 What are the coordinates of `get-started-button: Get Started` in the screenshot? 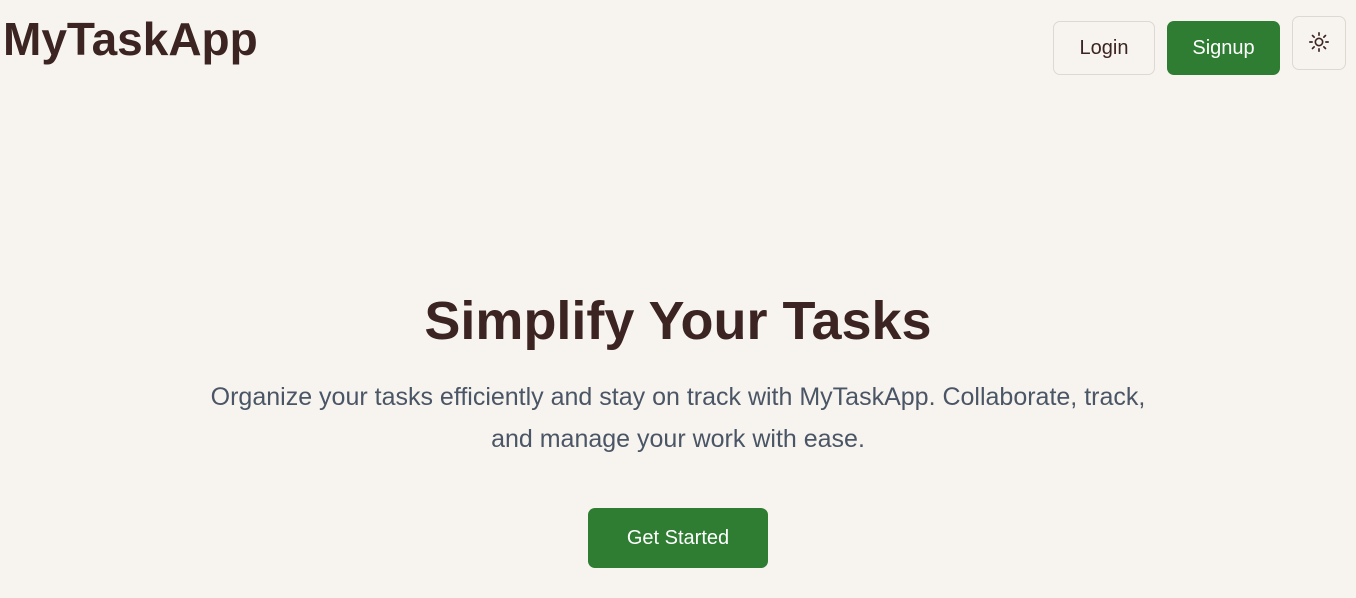 It's located at (678, 538).